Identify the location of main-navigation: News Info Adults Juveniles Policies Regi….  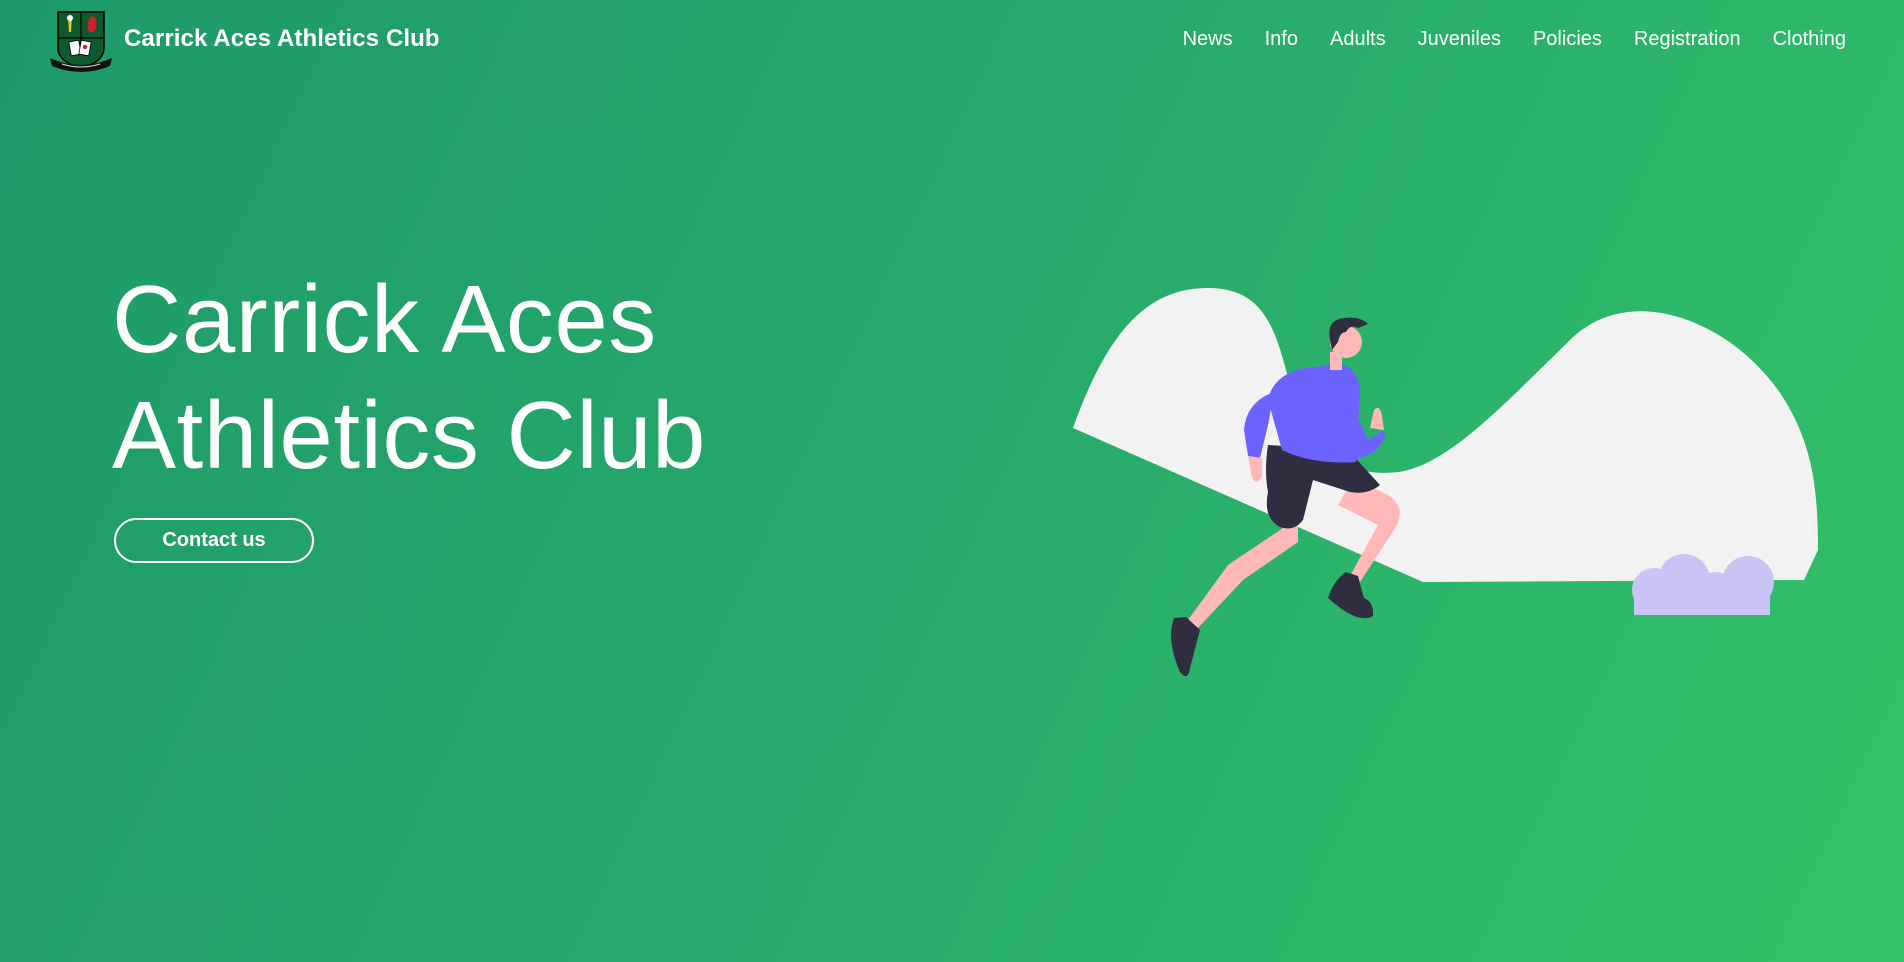
(1498, 39).